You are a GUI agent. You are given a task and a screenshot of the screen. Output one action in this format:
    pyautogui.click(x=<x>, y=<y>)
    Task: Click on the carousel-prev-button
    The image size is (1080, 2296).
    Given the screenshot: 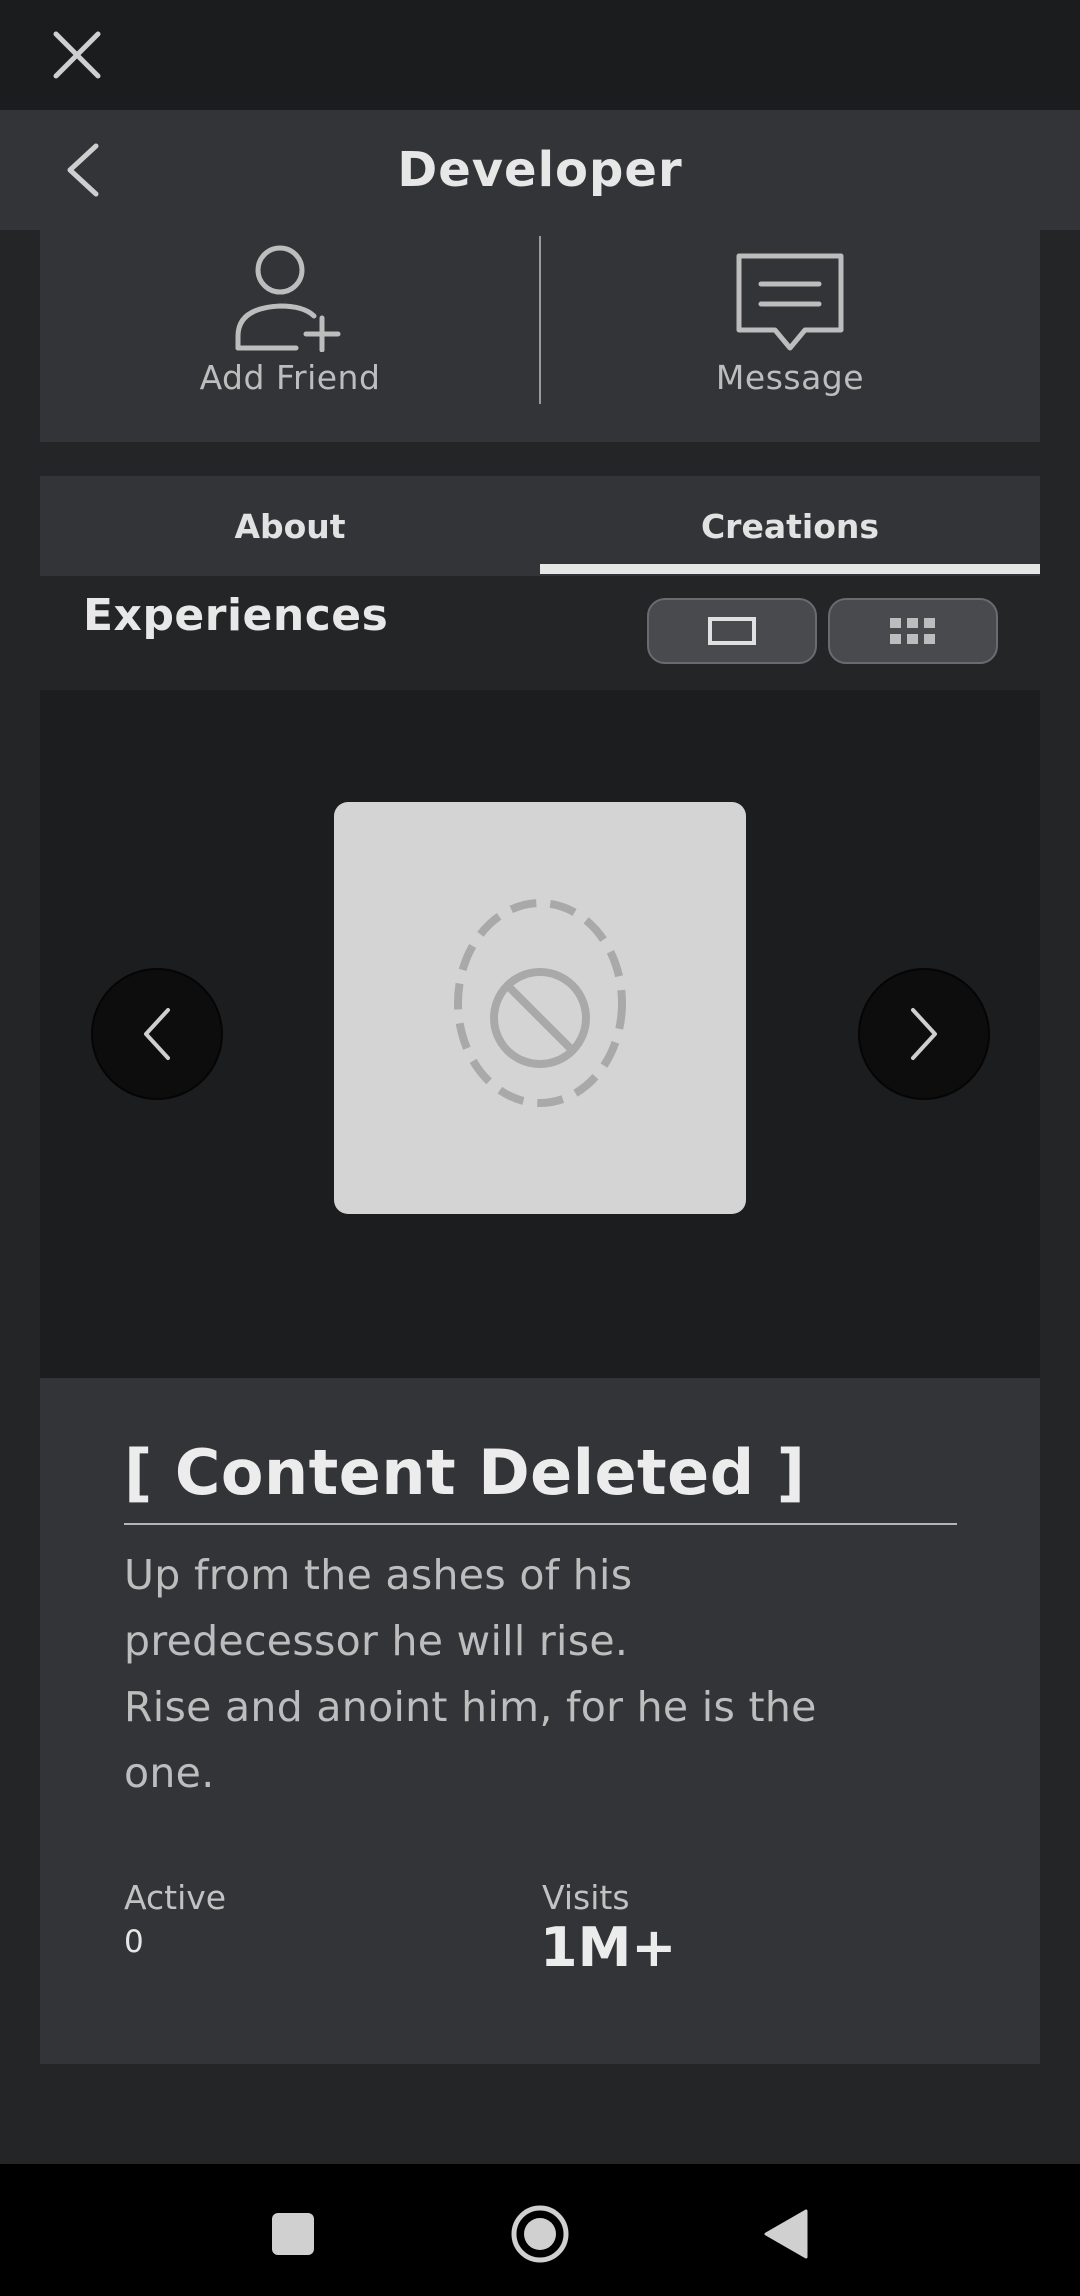 What is the action you would take?
    pyautogui.click(x=157, y=1034)
    